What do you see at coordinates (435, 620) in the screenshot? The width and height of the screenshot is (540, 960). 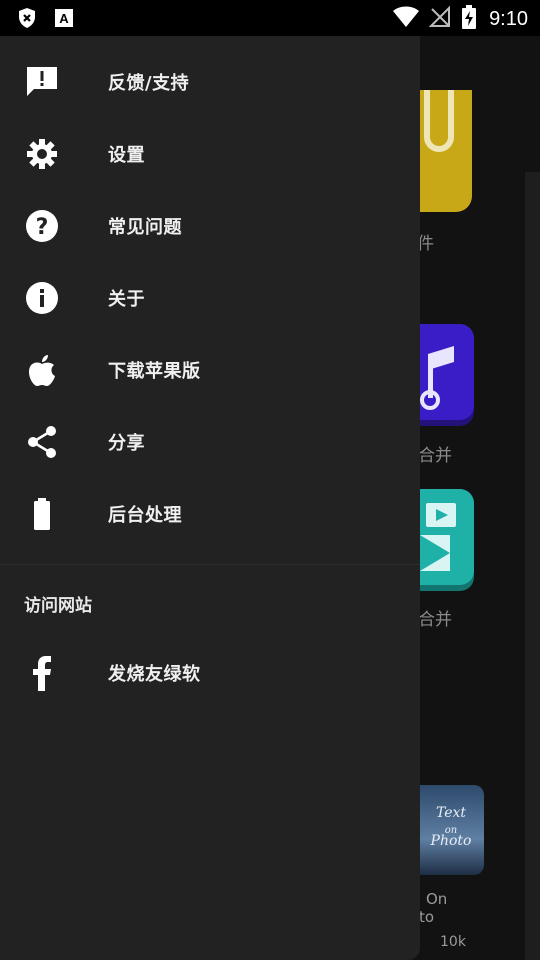 I see `bg-label-merge-2: 合并` at bounding box center [435, 620].